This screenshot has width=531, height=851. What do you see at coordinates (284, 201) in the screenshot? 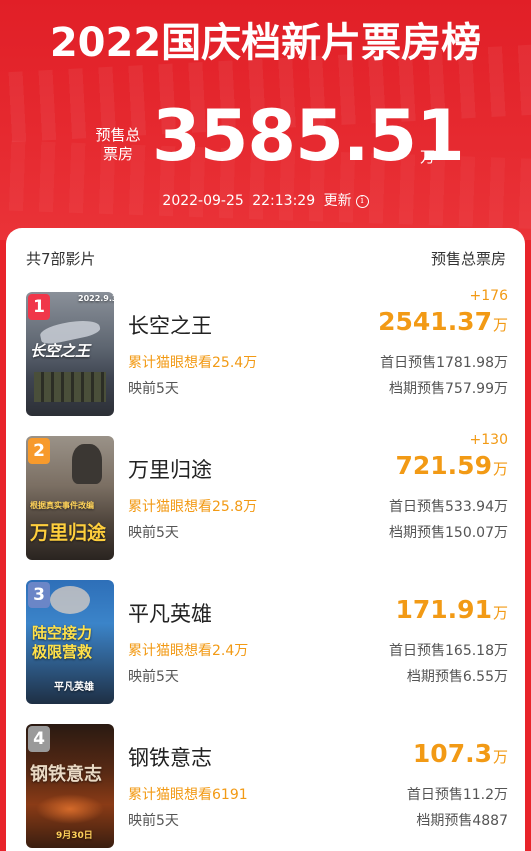
I see `update-time: 22:13:29` at bounding box center [284, 201].